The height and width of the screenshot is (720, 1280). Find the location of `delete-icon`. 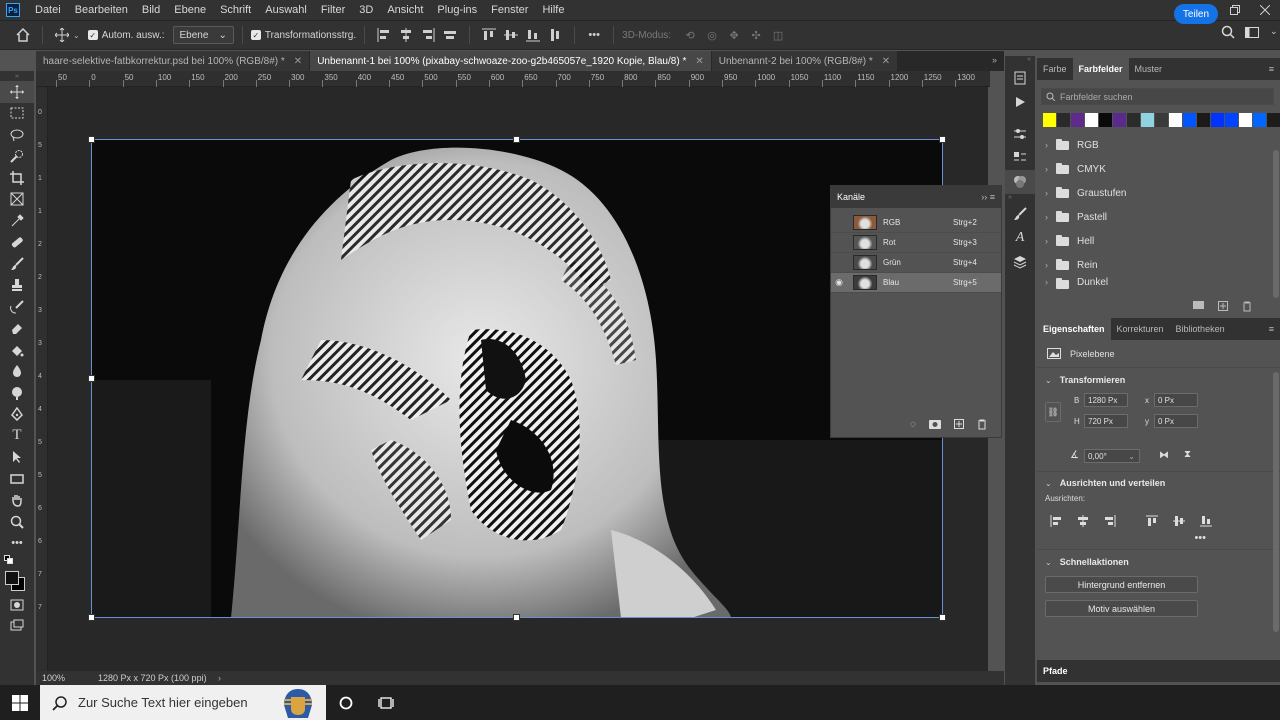

delete-icon is located at coordinates (1247, 306).